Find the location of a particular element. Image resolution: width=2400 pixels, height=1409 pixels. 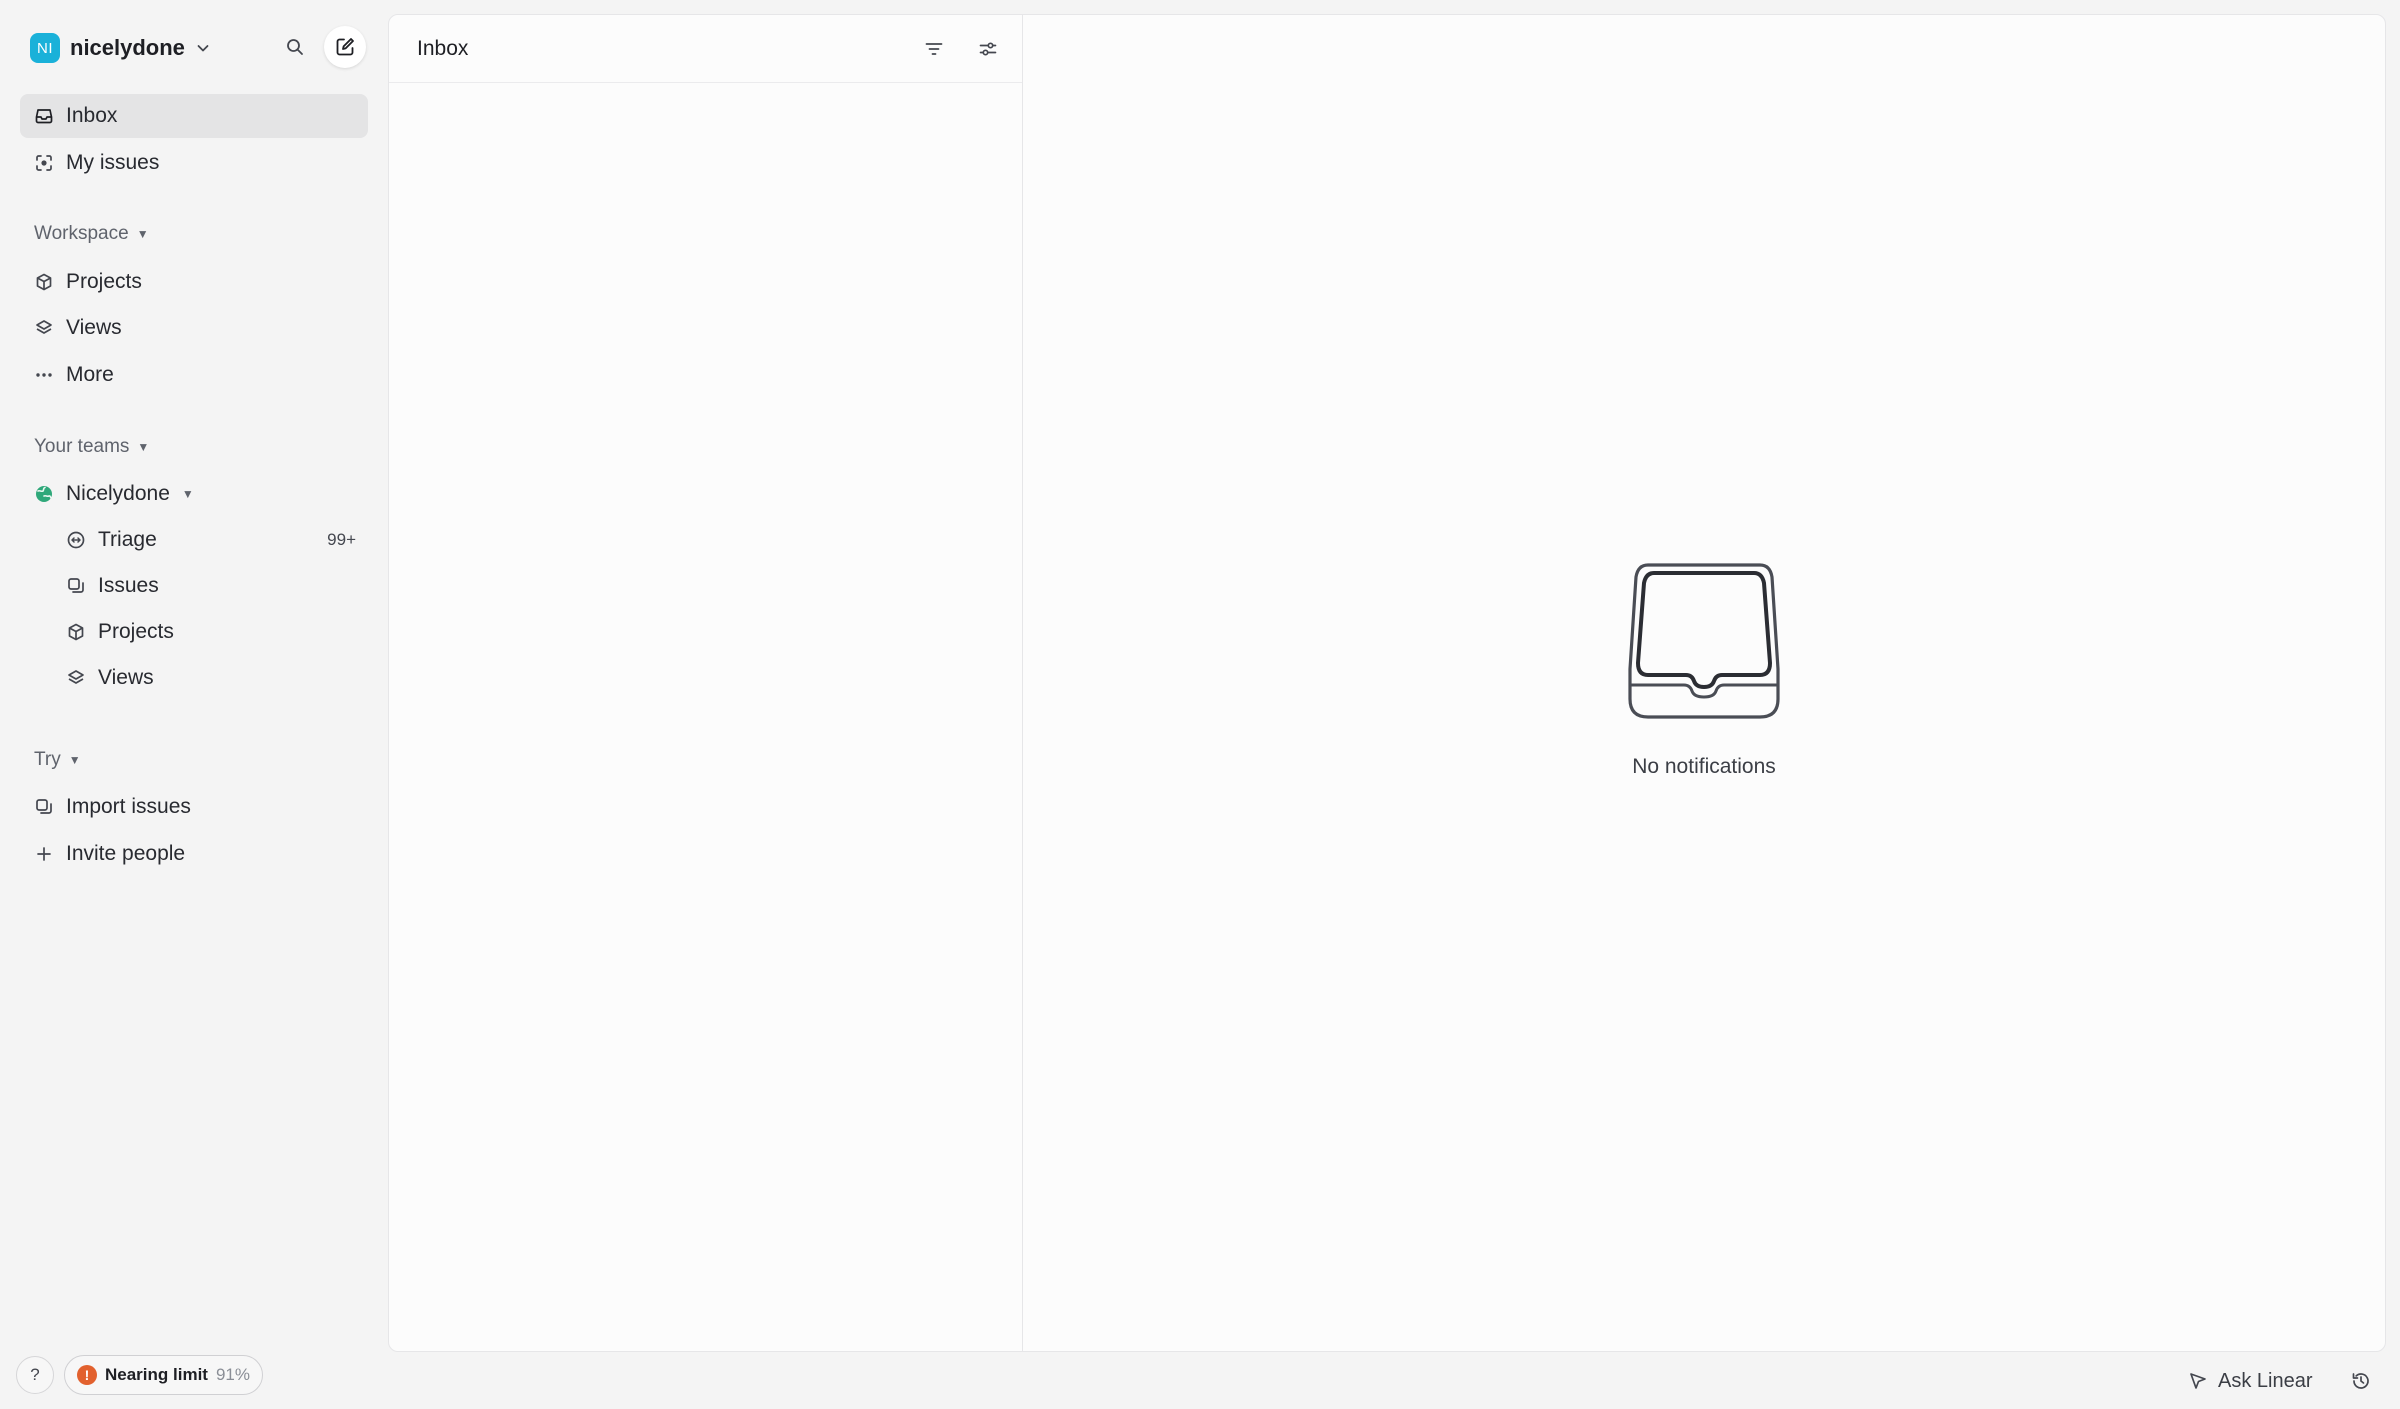

sidebar-item-invite-people: Invite people is located at coordinates (194, 854).